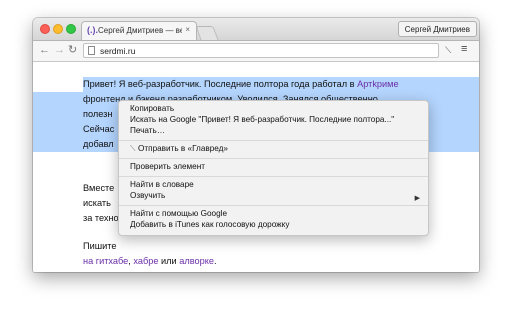 Image resolution: width=512 pixels, height=320 pixels. What do you see at coordinates (152, 108) in the screenshot?
I see `menu-item-copy: Копировать` at bounding box center [152, 108].